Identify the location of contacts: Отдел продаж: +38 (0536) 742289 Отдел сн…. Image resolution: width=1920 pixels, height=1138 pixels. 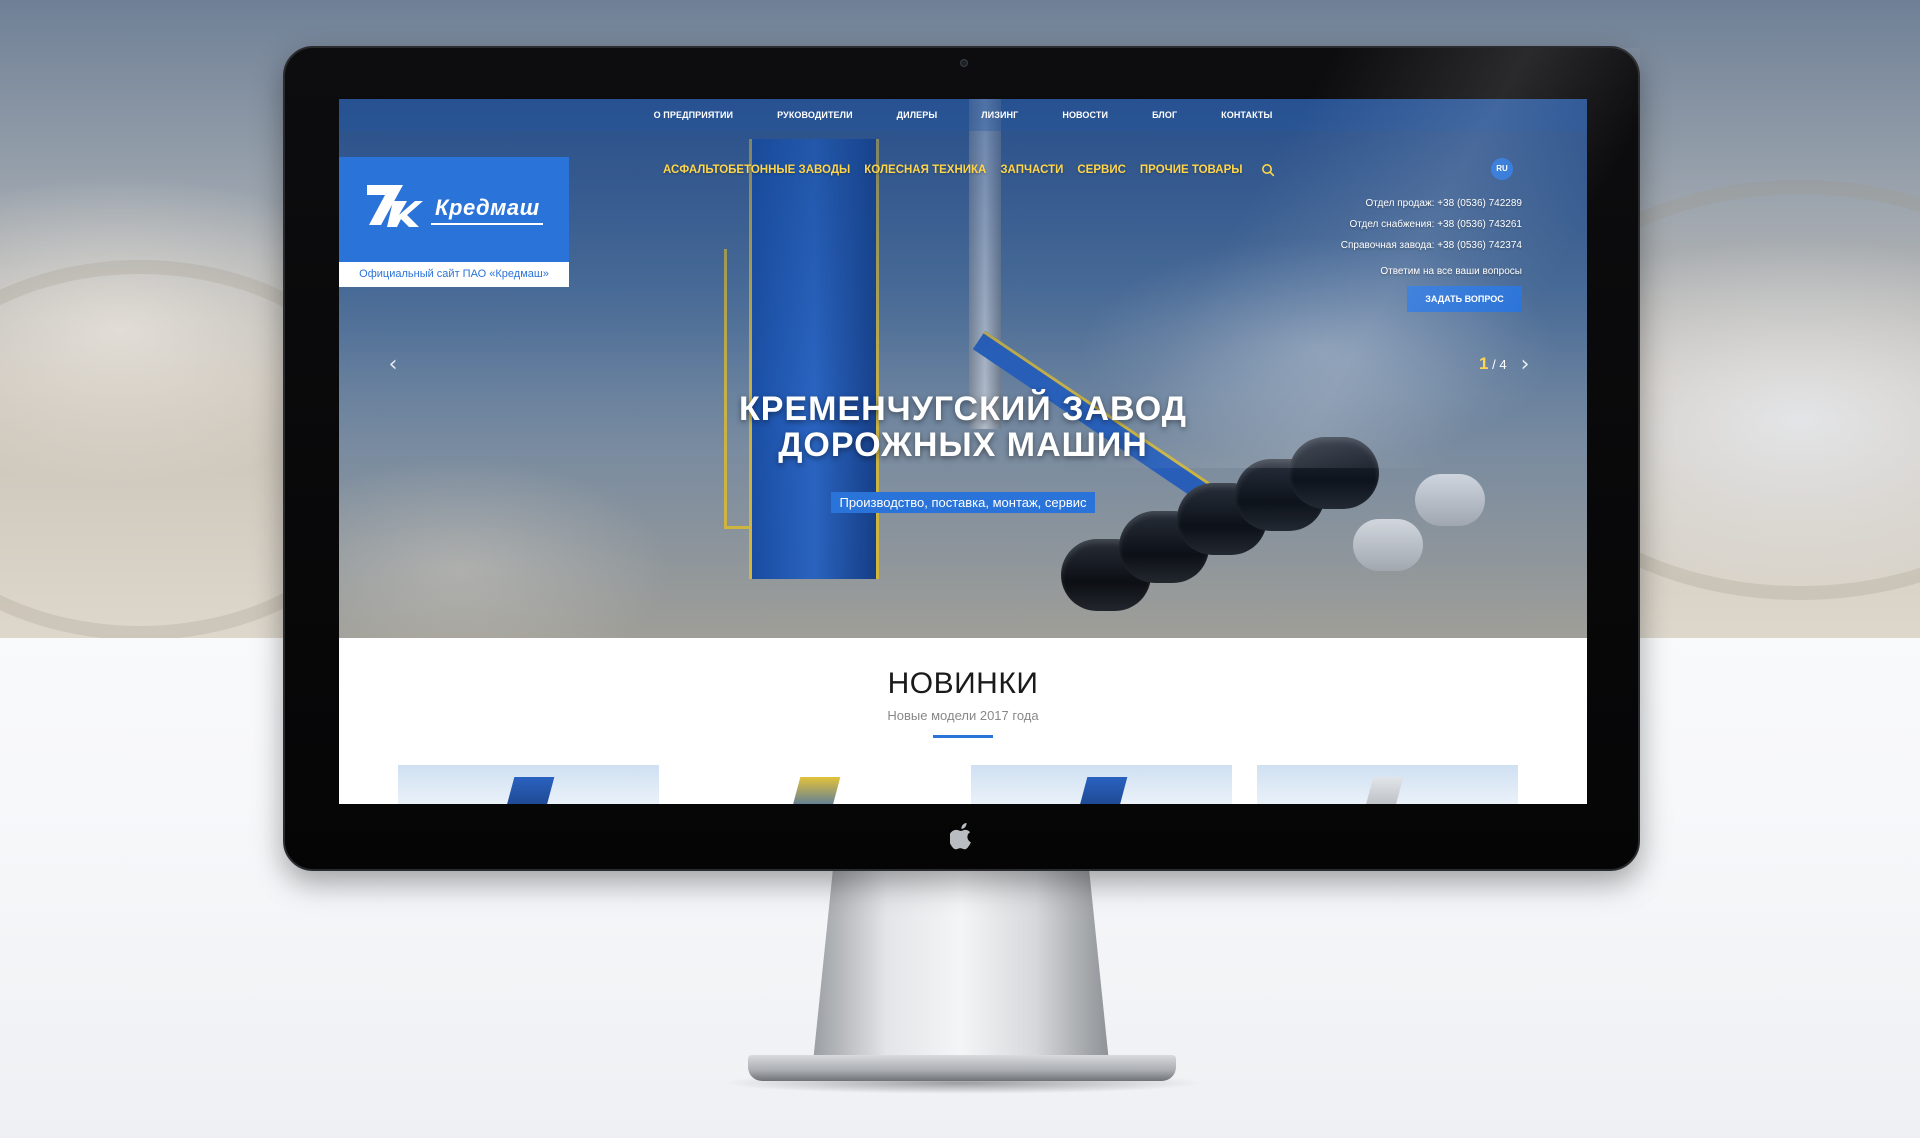
(1431, 224).